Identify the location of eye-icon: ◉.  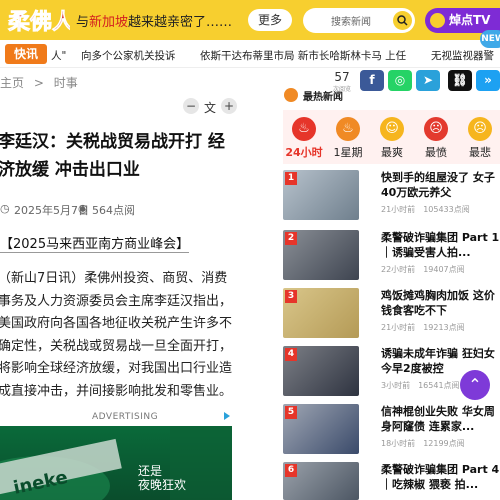
(83, 208).